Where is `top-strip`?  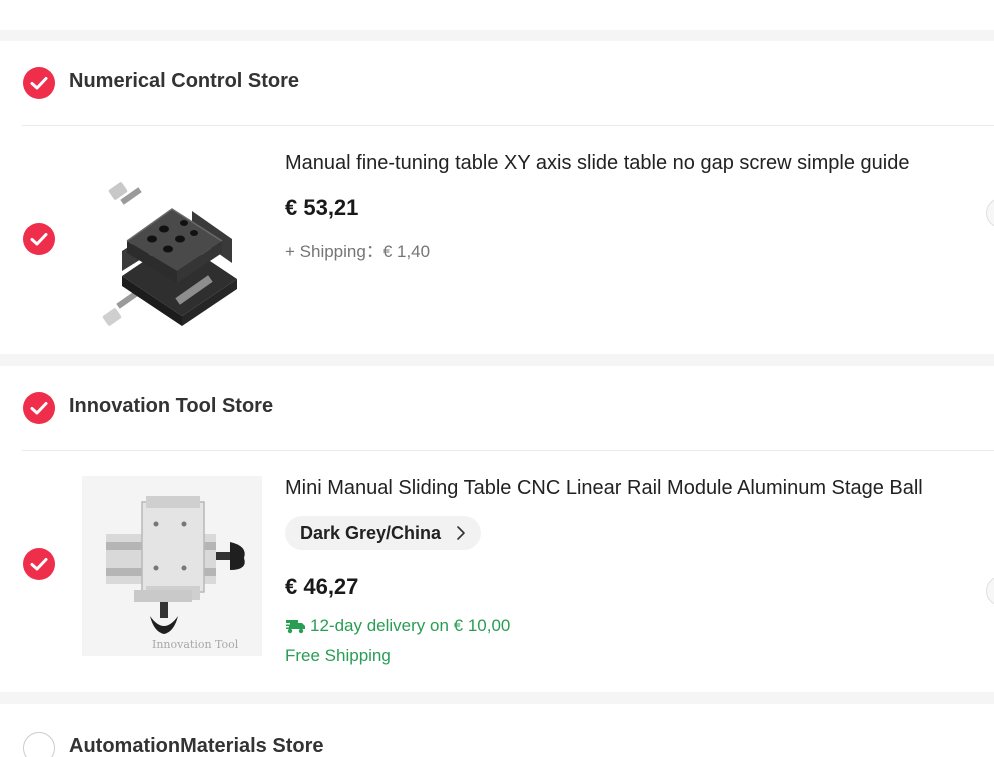 top-strip is located at coordinates (497, 15).